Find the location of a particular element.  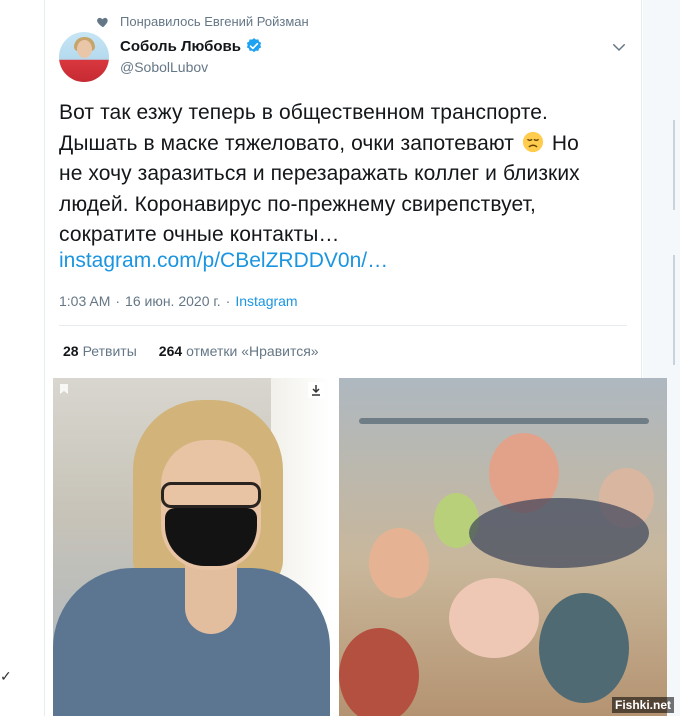

left-gutter: ✓ is located at coordinates (20, 358).